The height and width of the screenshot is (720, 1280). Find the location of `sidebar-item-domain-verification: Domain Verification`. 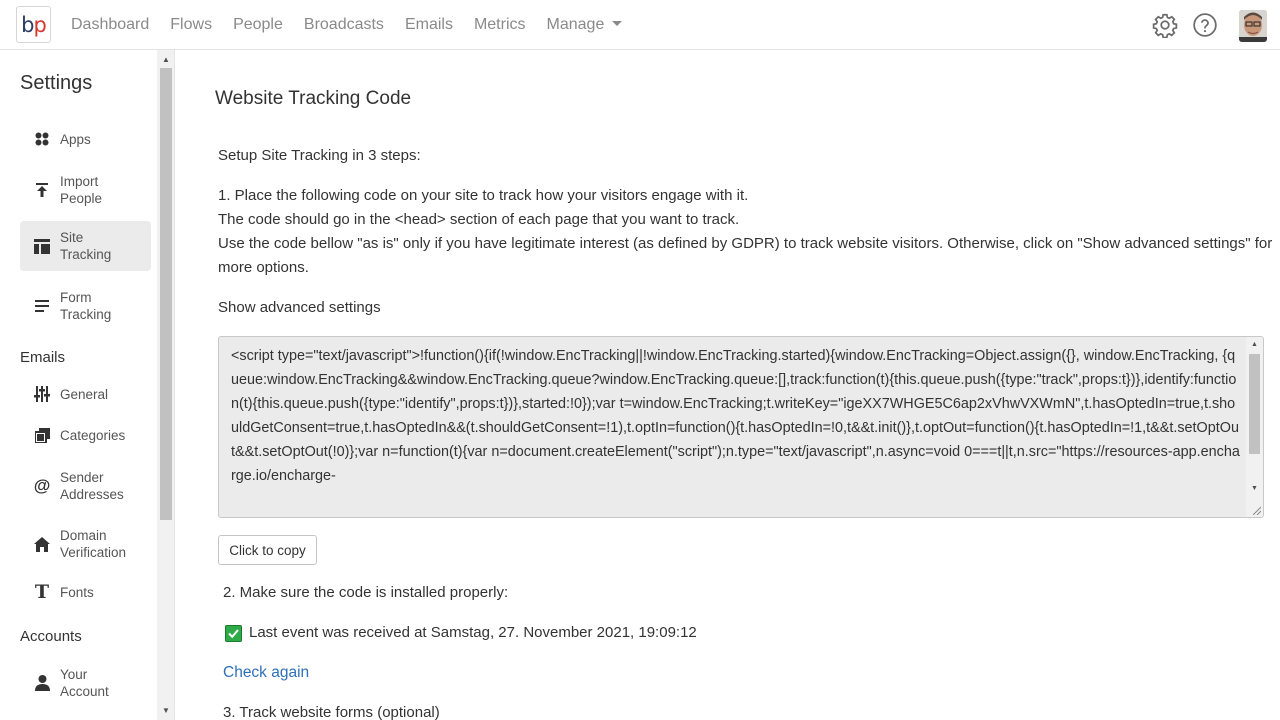

sidebar-item-domain-verification: Domain Verification is located at coordinates (85, 544).